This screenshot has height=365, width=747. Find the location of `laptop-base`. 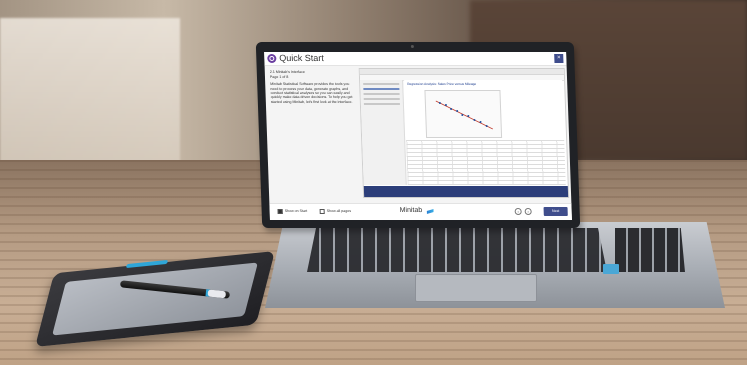

laptop-base is located at coordinates (495, 265).